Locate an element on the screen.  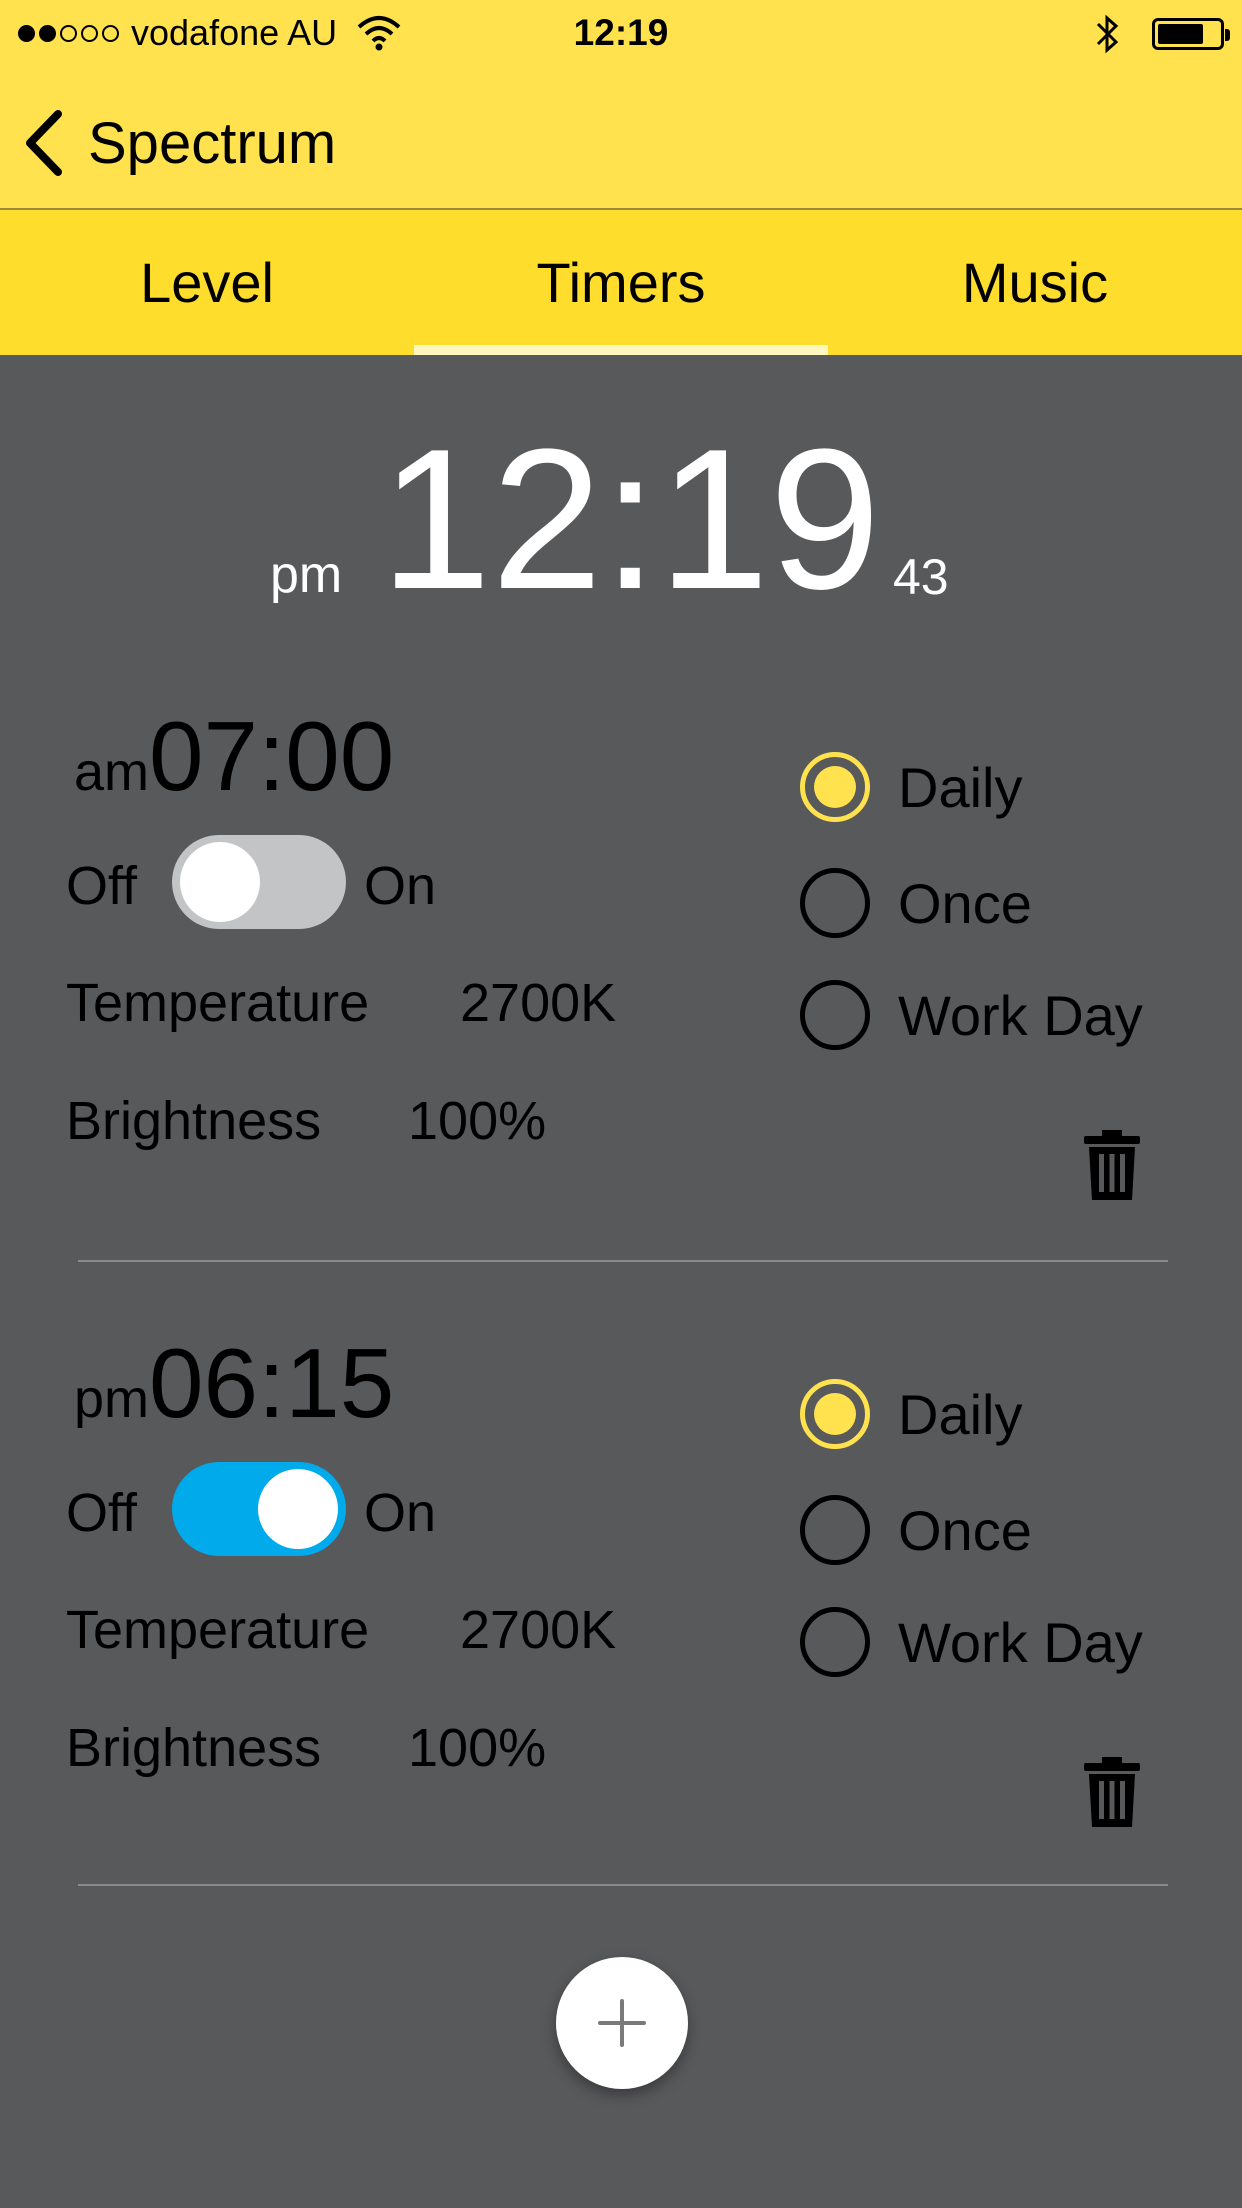
battery-level is located at coordinates (1180, 34).